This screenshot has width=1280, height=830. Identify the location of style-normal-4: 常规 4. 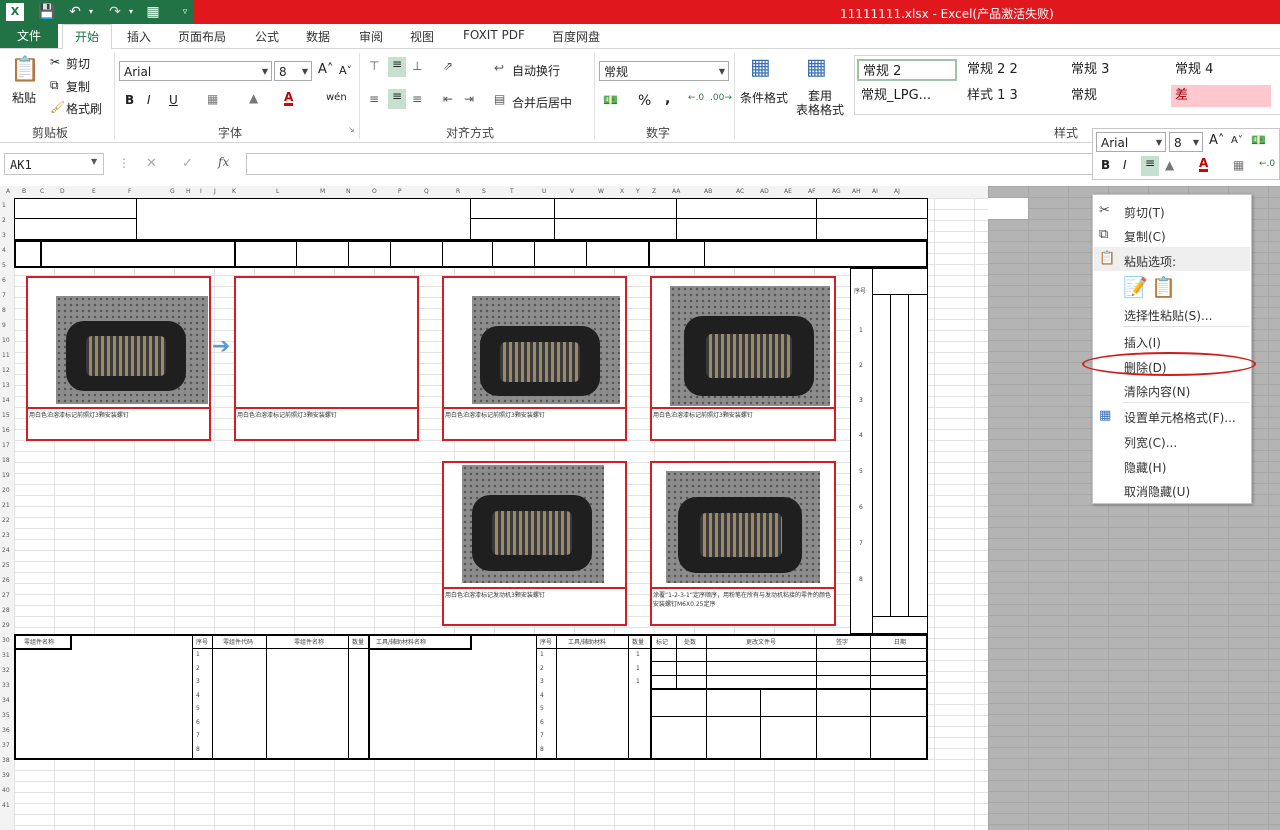
(1221, 70).